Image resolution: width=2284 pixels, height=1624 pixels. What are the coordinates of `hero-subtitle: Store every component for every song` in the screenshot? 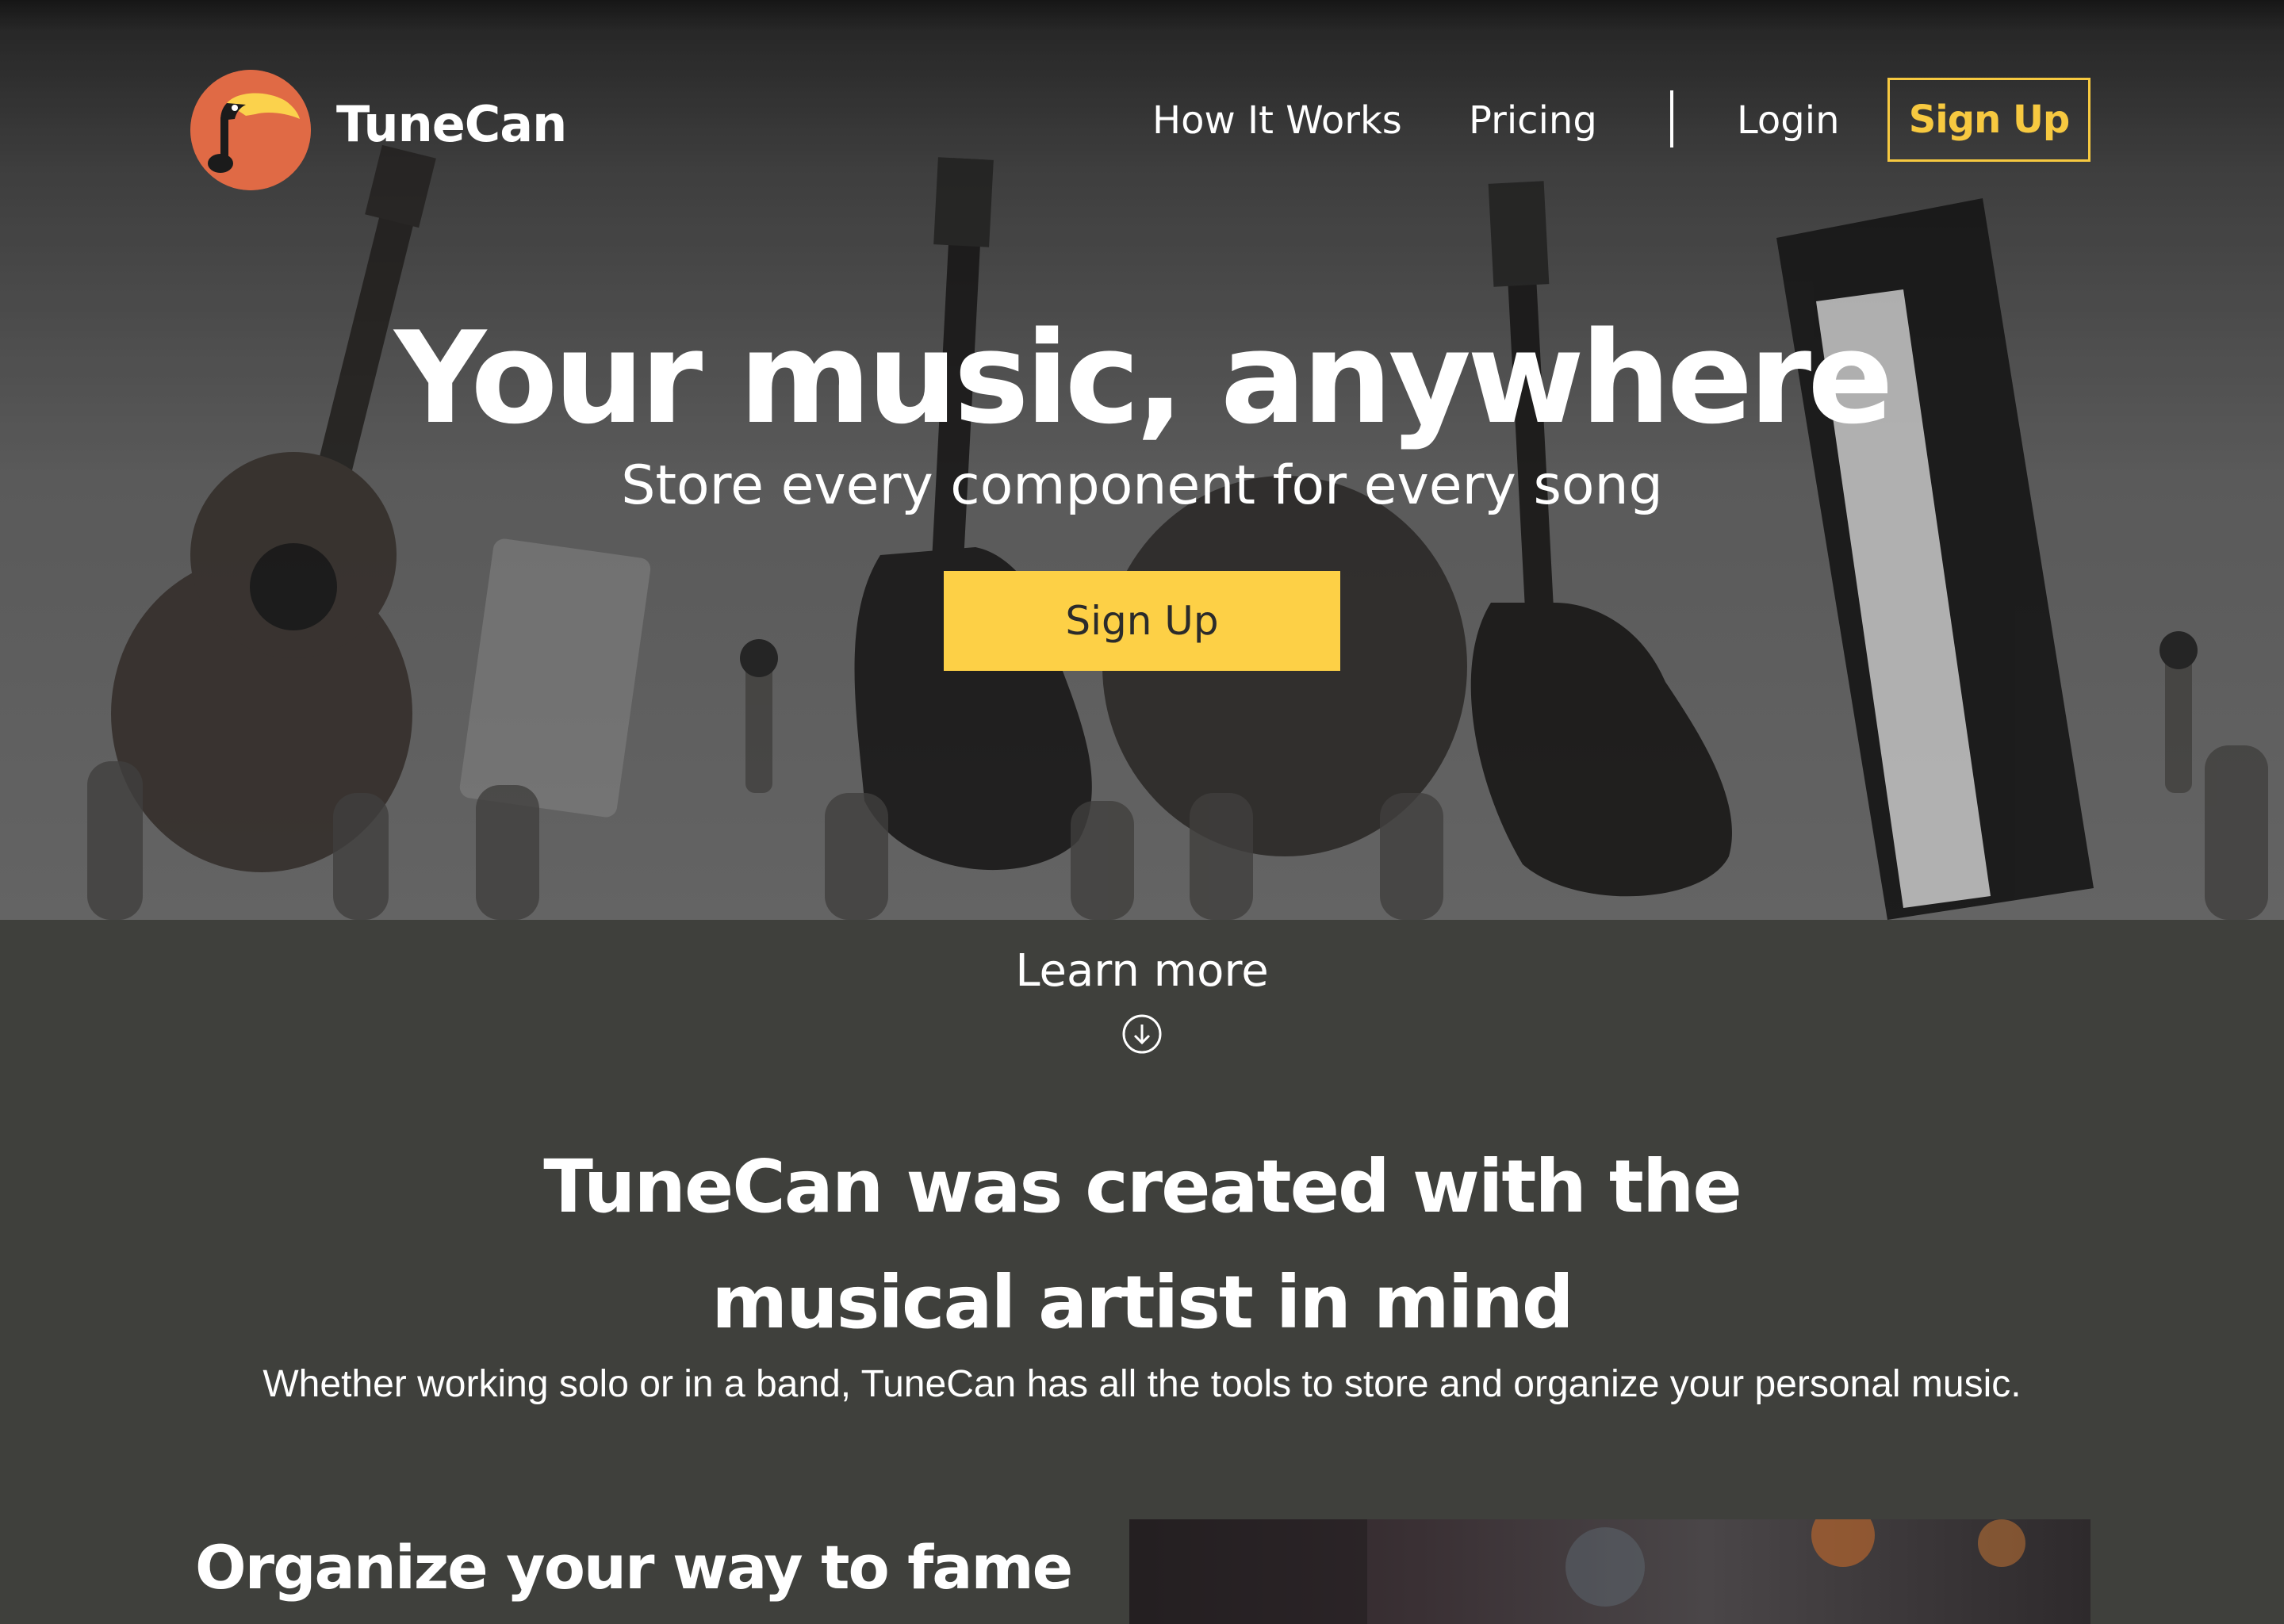 It's located at (1142, 485).